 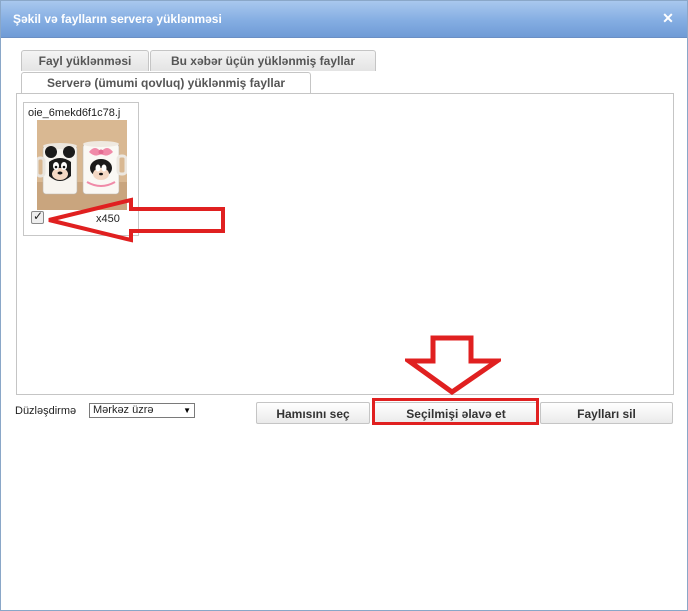 What do you see at coordinates (606, 413) in the screenshot?
I see `delete-files-button: Faylları sil` at bounding box center [606, 413].